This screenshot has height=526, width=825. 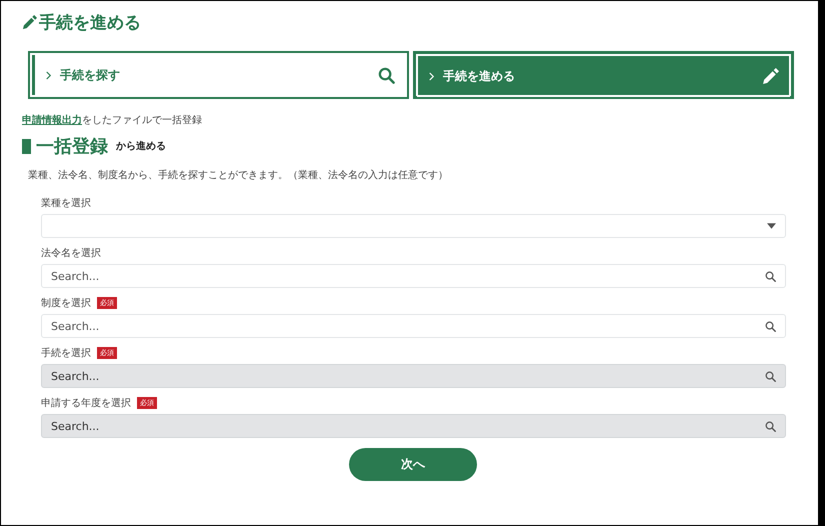 I want to click on select-field, so click(x=413, y=226).